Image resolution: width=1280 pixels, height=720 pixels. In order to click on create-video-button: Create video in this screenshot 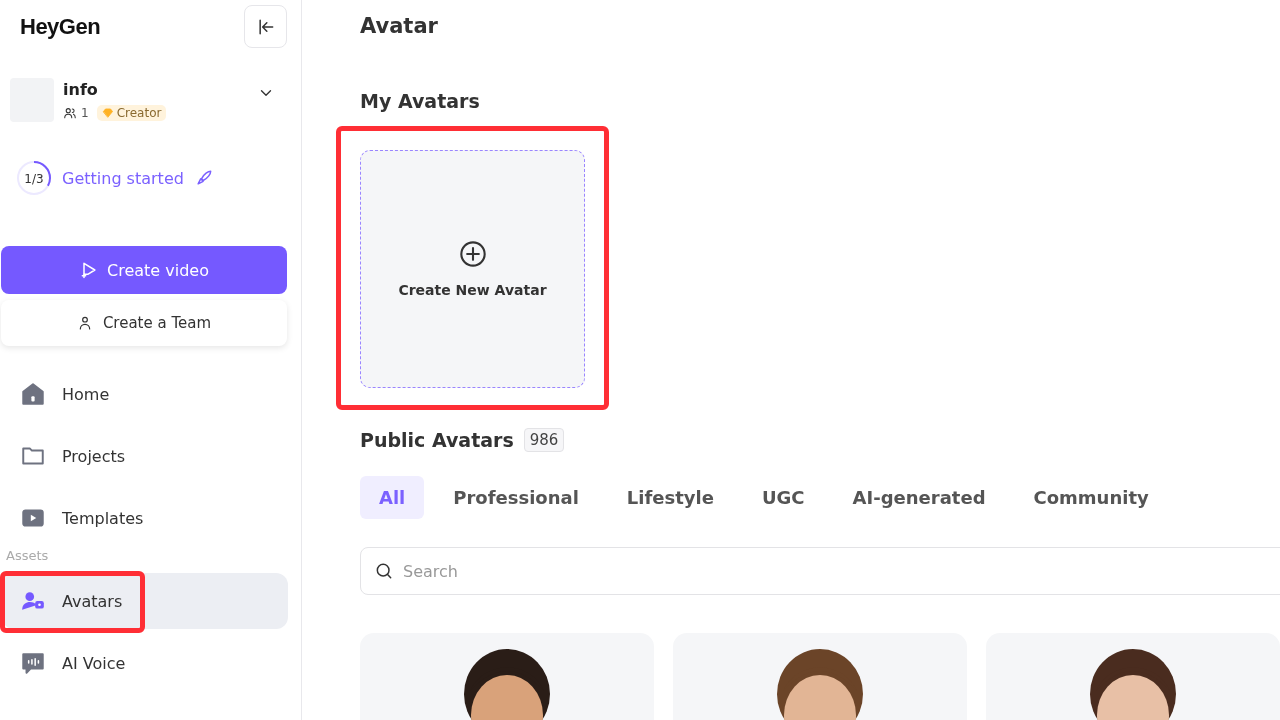, I will do `click(144, 270)`.